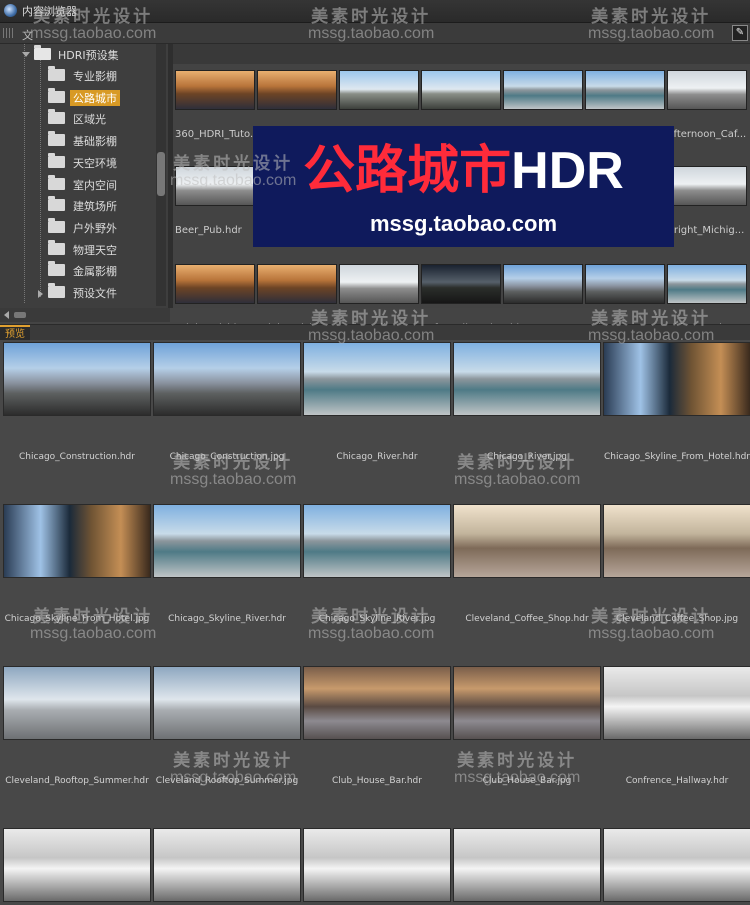  I want to click on folder-open-icon, so click(42, 52).